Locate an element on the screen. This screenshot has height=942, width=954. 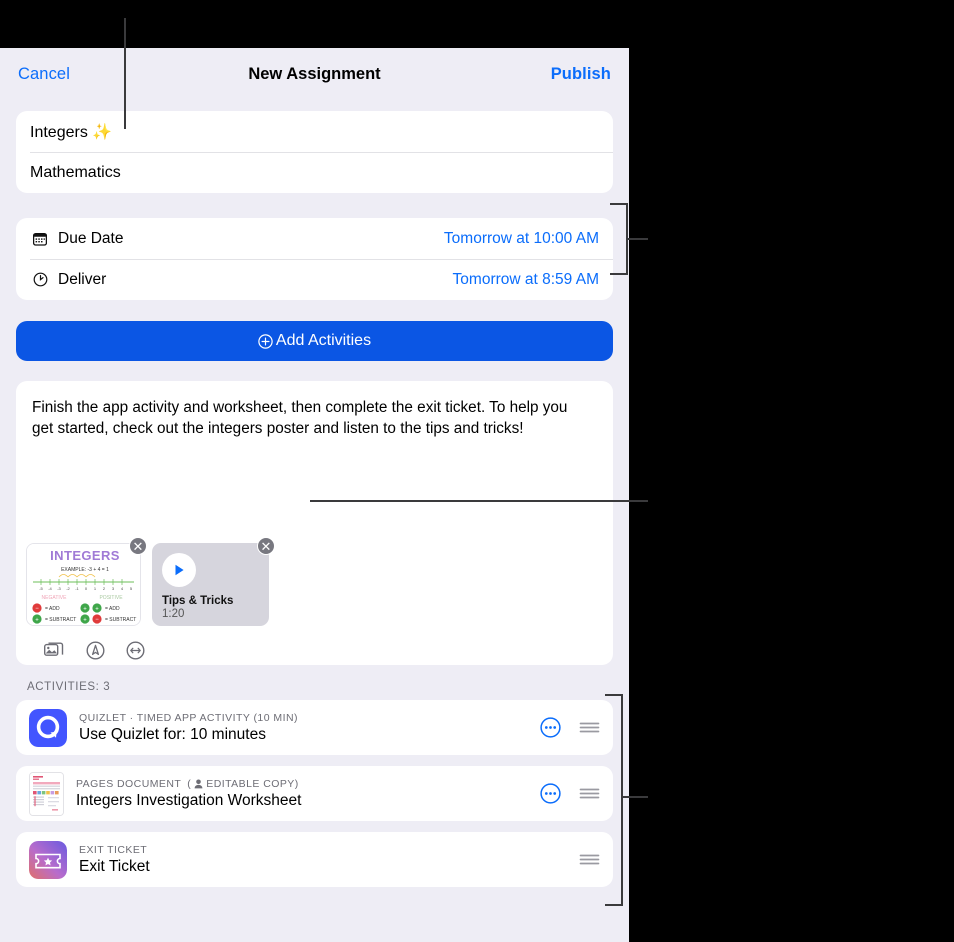
callout-leader-schedule is located at coordinates (638, 239).